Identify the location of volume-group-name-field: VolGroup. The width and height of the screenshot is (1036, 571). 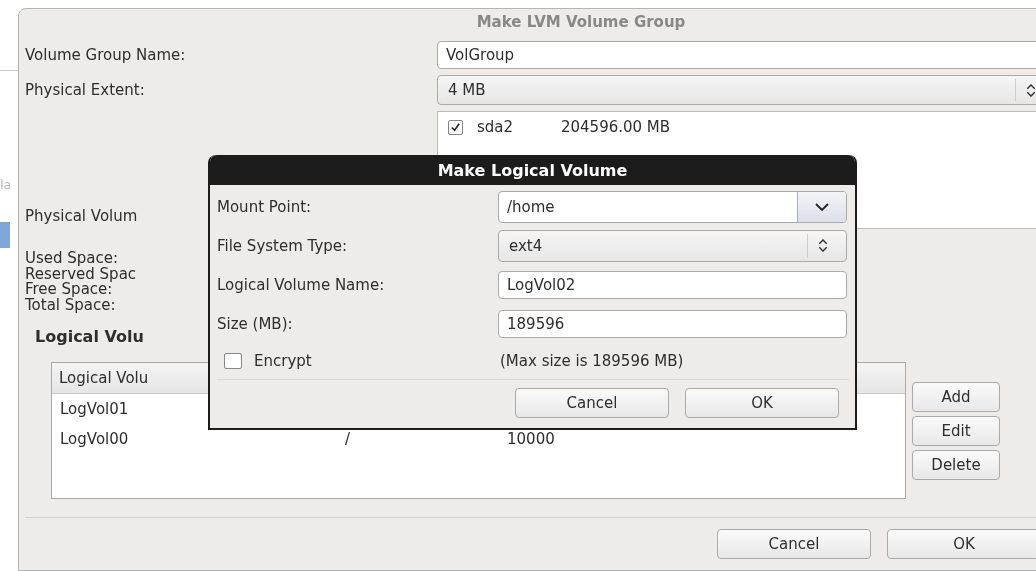
(736, 55).